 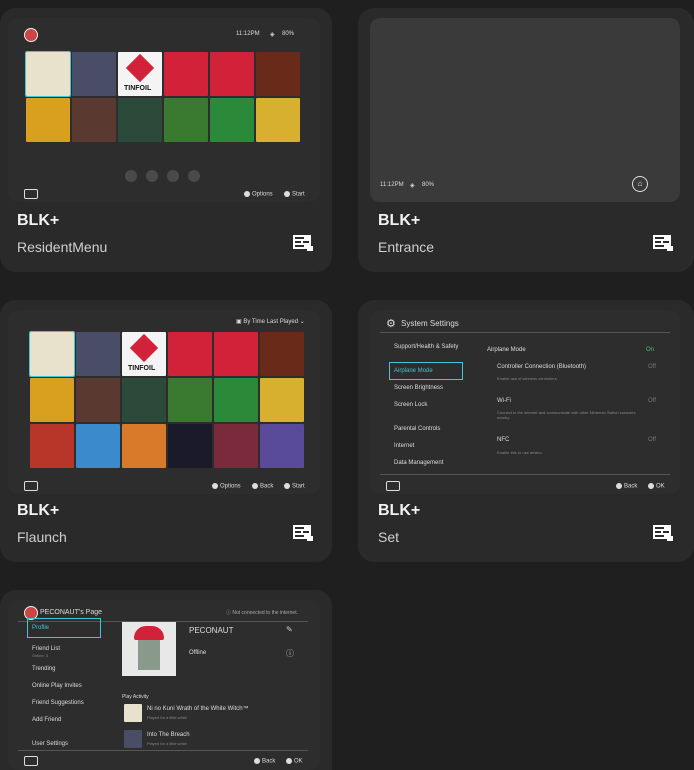 What do you see at coordinates (50, 744) in the screenshot?
I see `profile-menu-item: User Settings` at bounding box center [50, 744].